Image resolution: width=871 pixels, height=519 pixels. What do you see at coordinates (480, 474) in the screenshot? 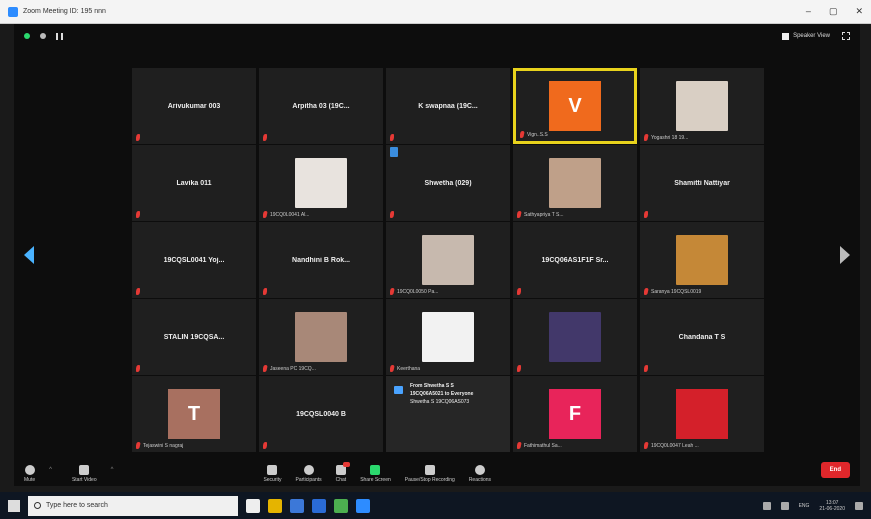
I see `reactions-button: Reactions` at bounding box center [480, 474].